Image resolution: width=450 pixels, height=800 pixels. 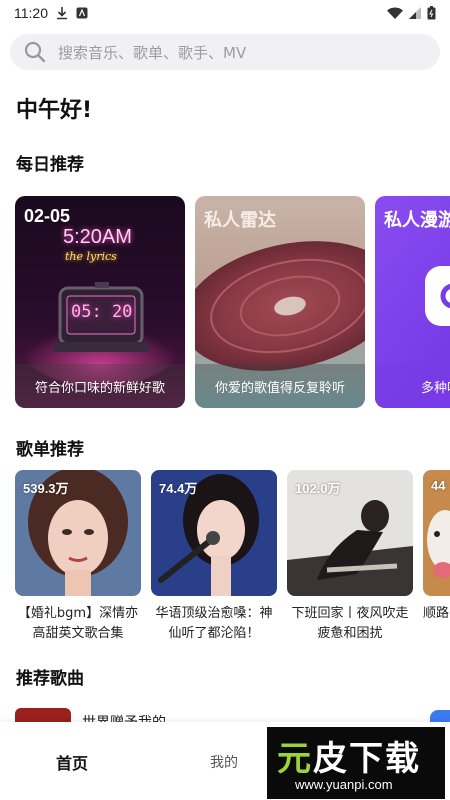 I want to click on daily-card-caption: 你爱的歌值得反复聆听, so click(x=280, y=386).